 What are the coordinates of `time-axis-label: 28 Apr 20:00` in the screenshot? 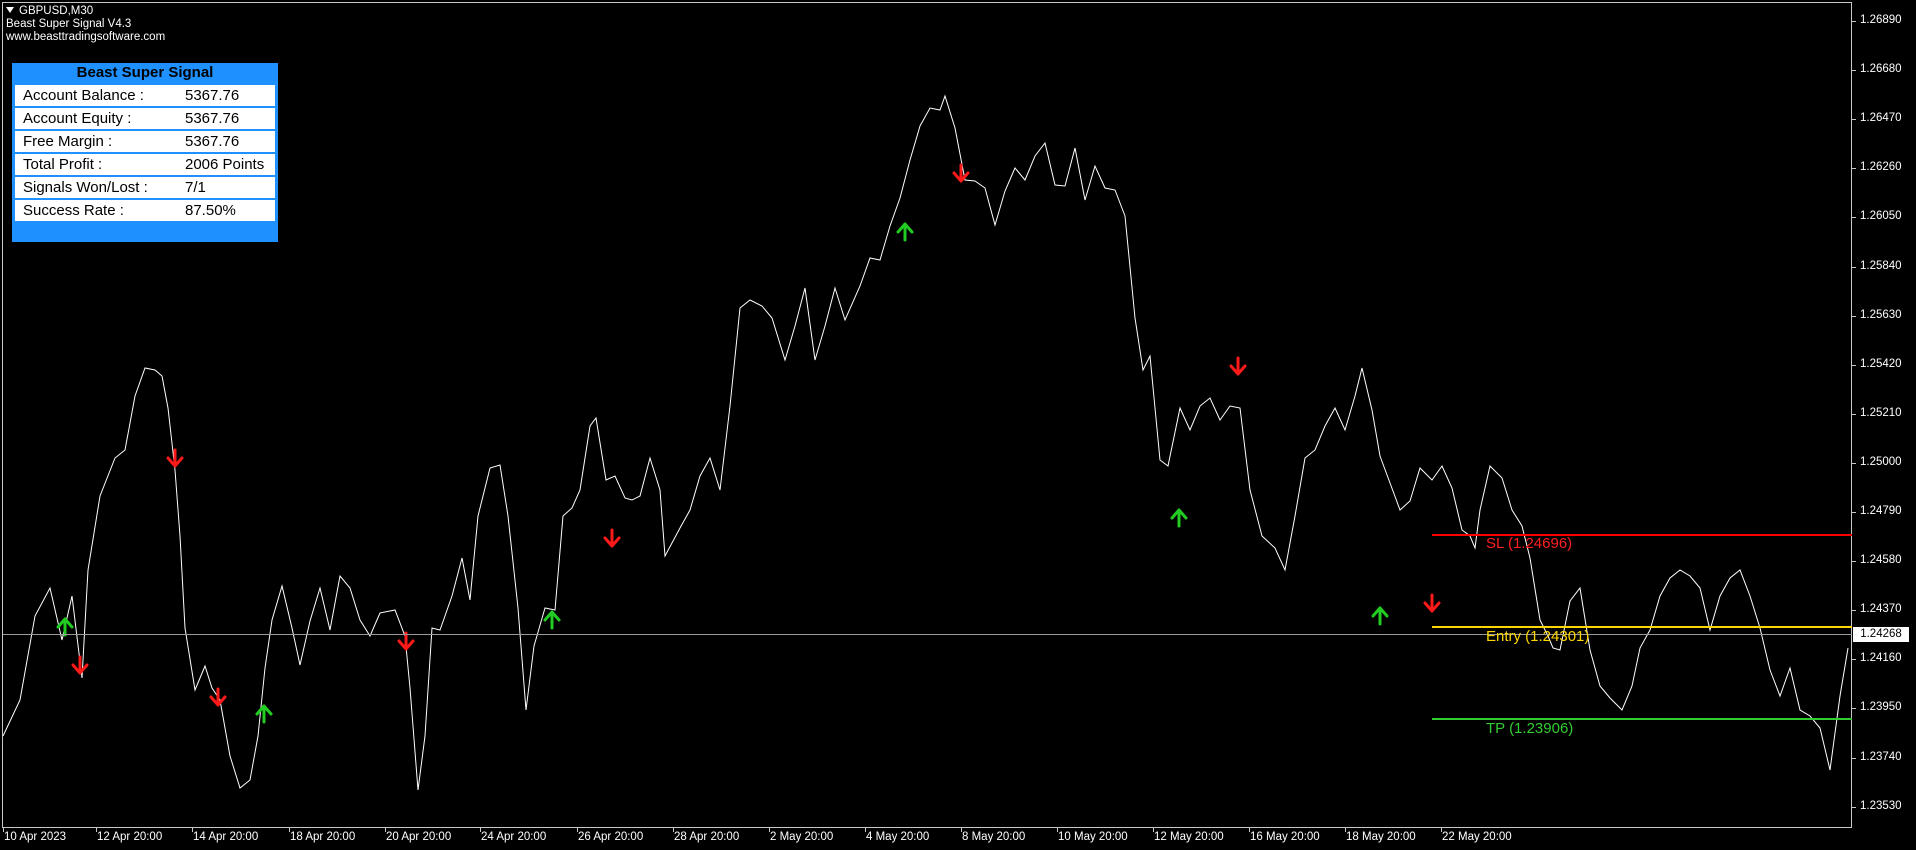 It's located at (707, 837).